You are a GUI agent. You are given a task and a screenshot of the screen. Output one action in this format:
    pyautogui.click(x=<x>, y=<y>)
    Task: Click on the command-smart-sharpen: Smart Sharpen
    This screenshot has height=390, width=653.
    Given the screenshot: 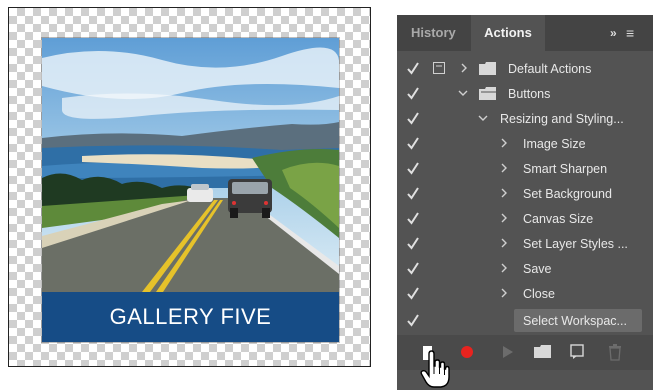 What is the action you would take?
    pyautogui.click(x=525, y=169)
    